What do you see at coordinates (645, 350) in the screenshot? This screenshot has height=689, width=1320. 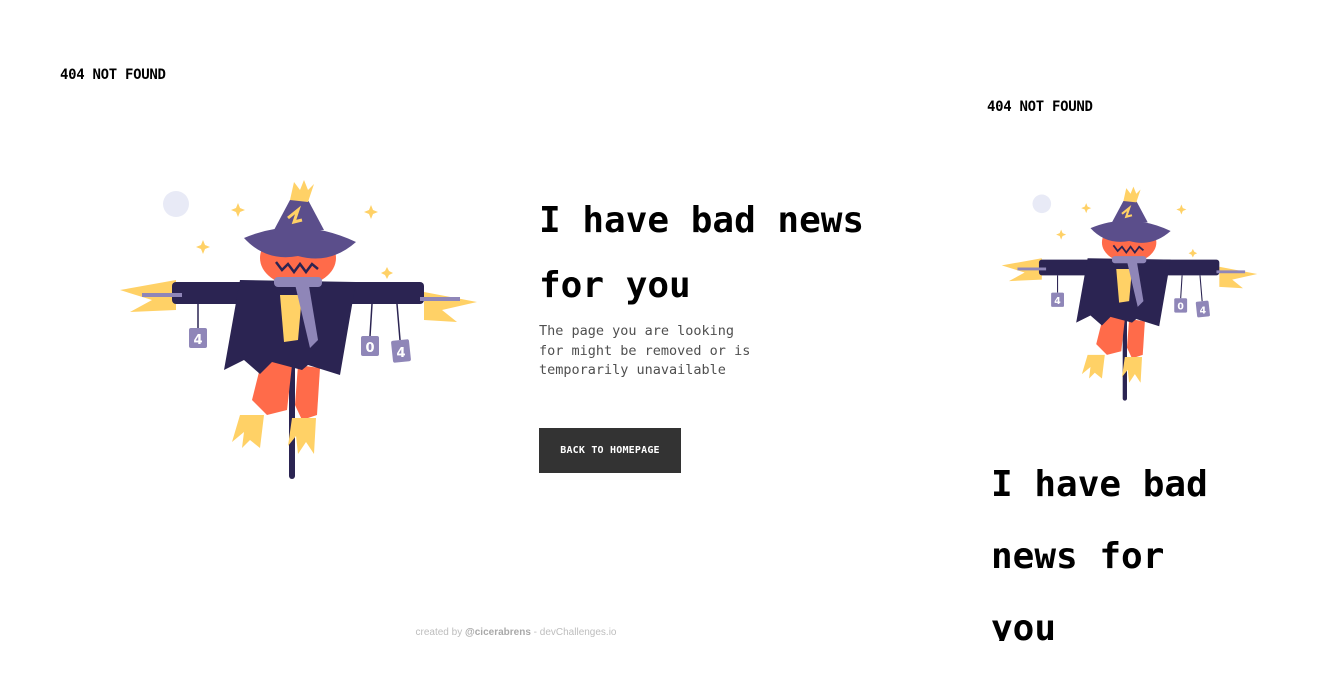 I see `description-line: for might be removed or is` at bounding box center [645, 350].